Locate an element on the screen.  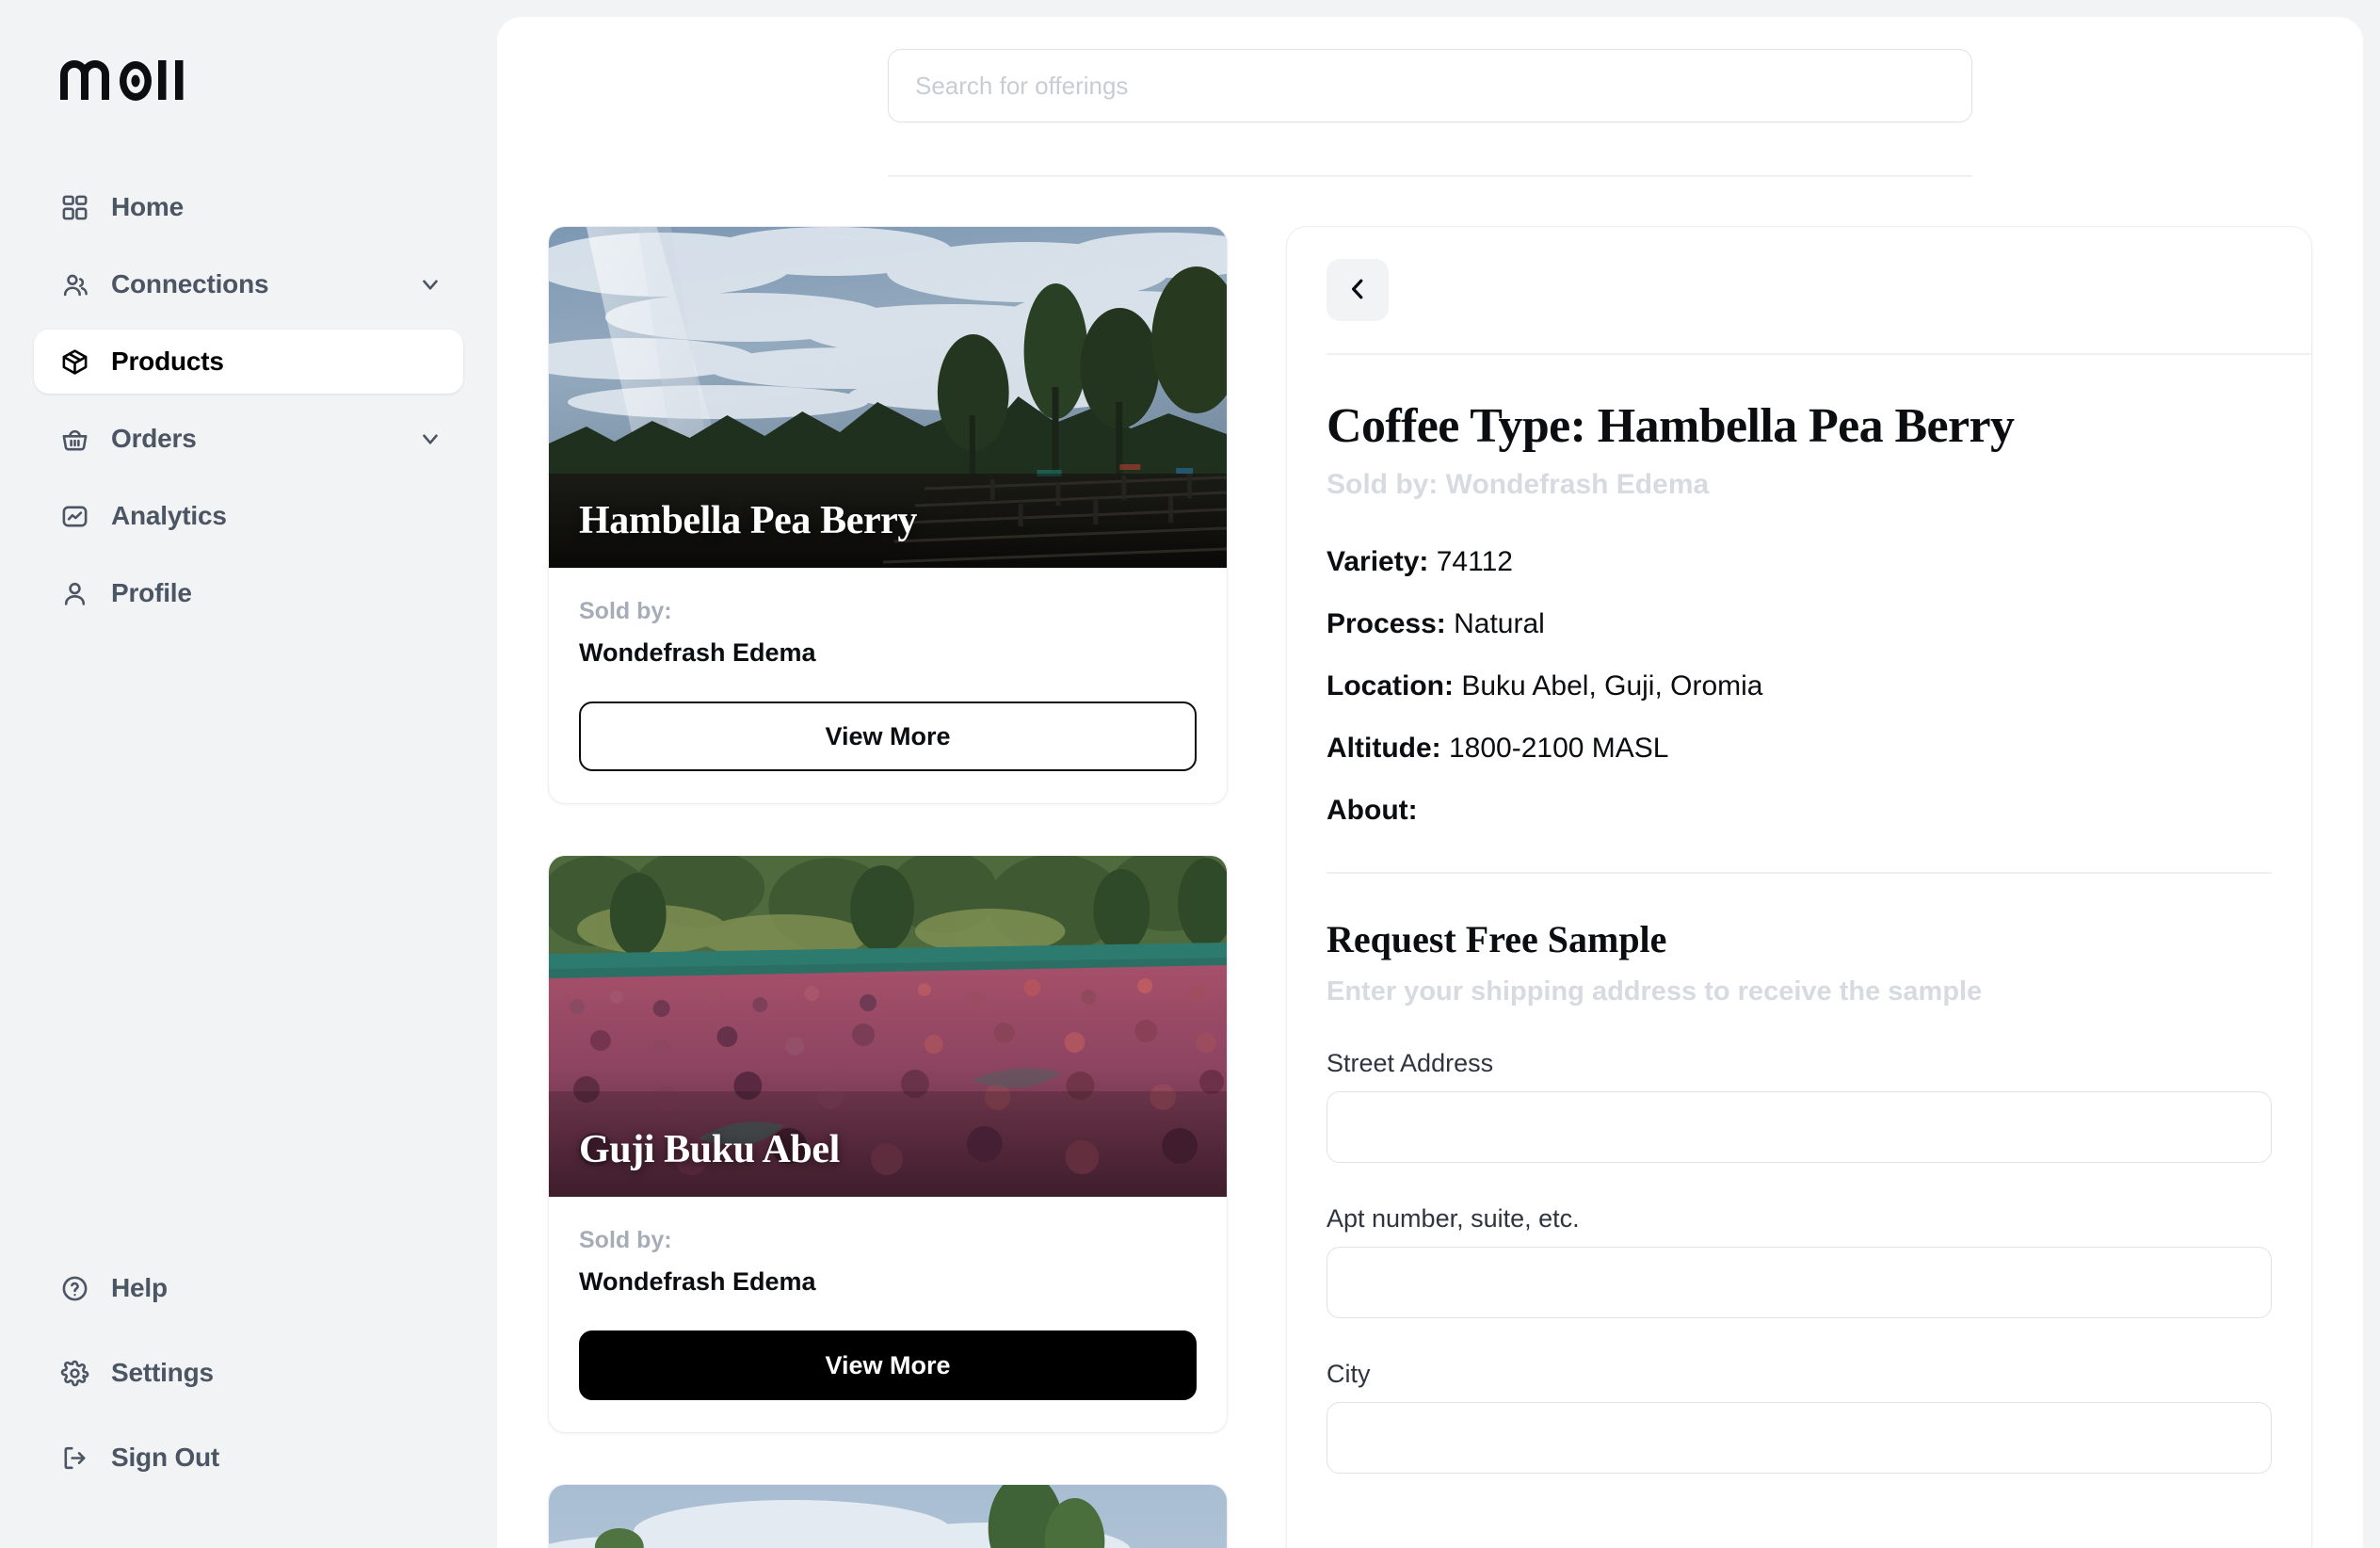
secondary-nav: Help Settings Sign Out is located at coordinates (248, 1402).